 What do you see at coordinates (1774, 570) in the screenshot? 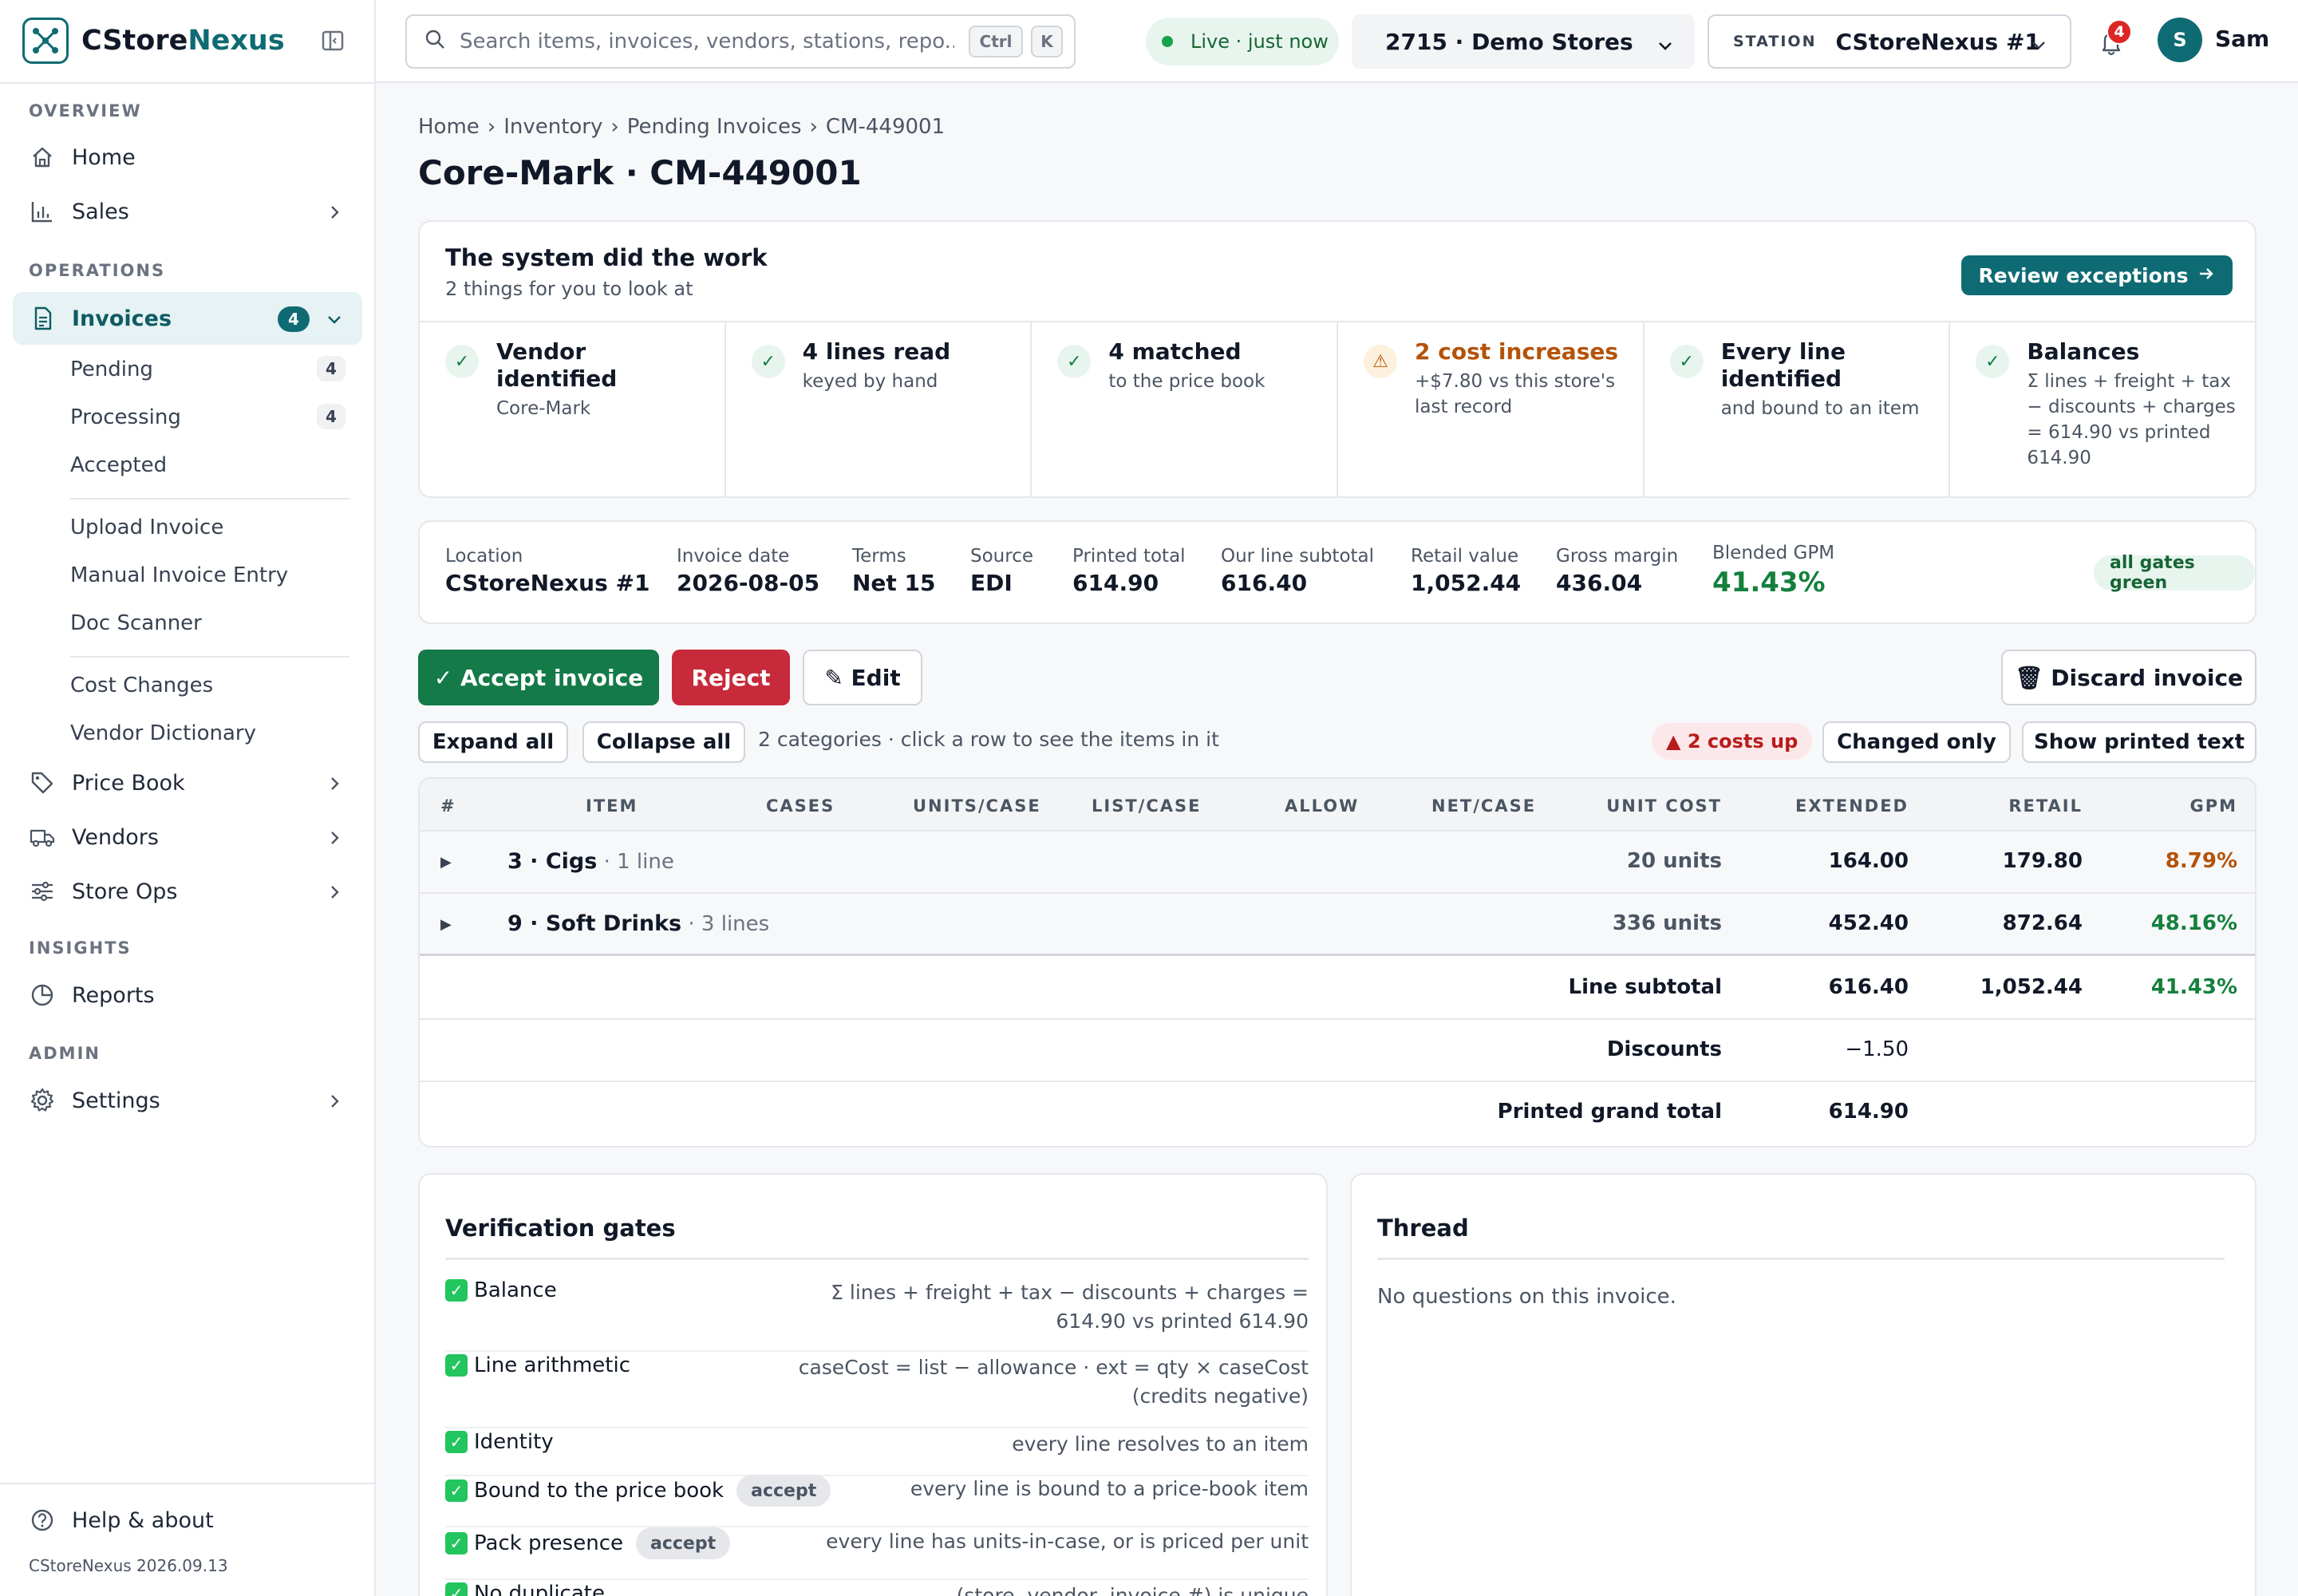
I see `meta-blended-gpm: Blended GPM 41.43%` at bounding box center [1774, 570].